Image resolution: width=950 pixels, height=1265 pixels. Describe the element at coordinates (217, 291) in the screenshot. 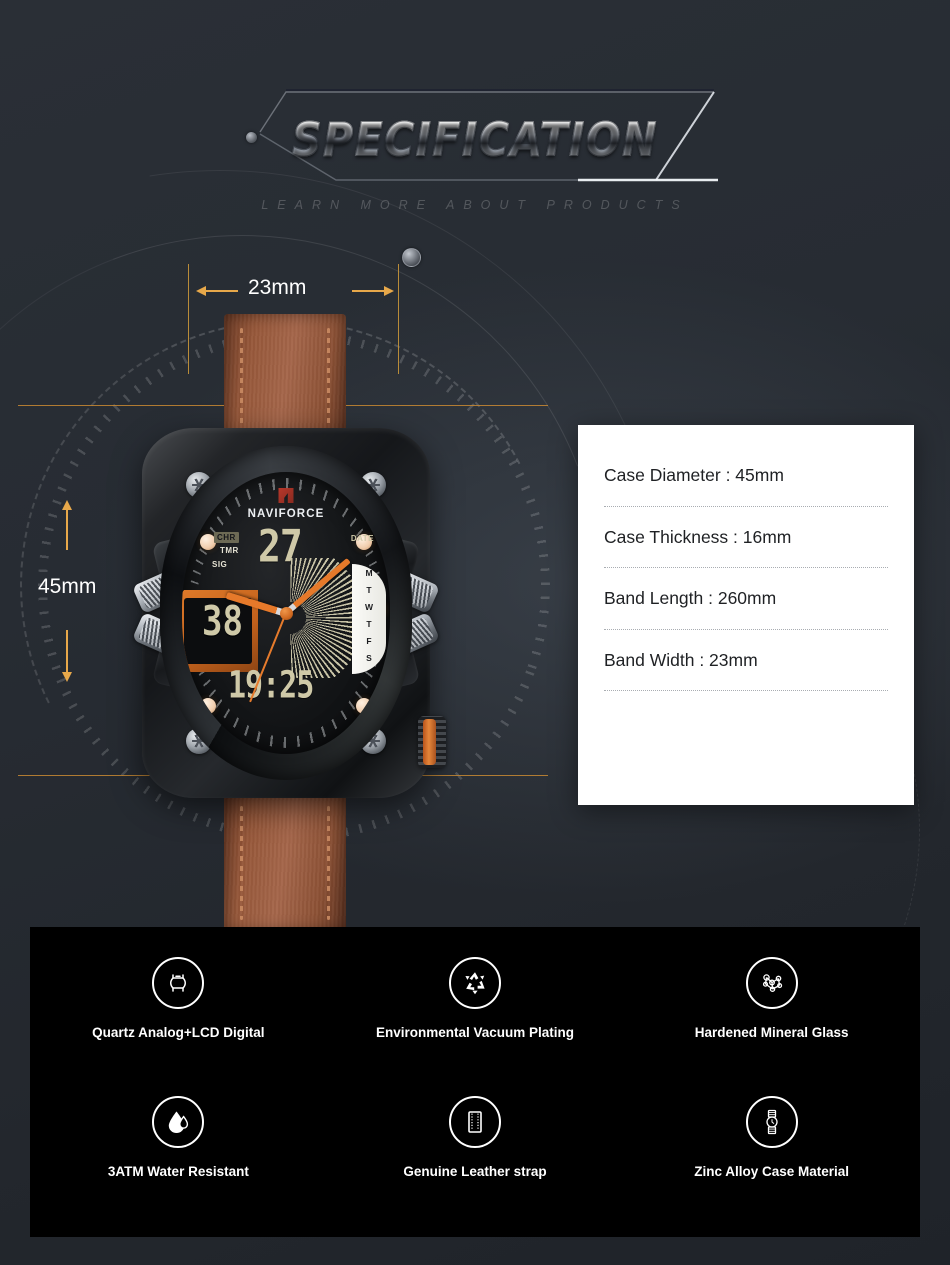

I see `arrow-left-bandwidth` at that location.